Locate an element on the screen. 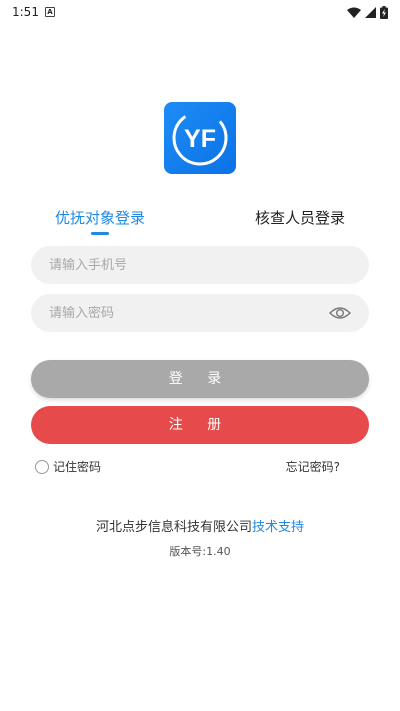 This screenshot has width=400, height=711. phone-input is located at coordinates (200, 265).